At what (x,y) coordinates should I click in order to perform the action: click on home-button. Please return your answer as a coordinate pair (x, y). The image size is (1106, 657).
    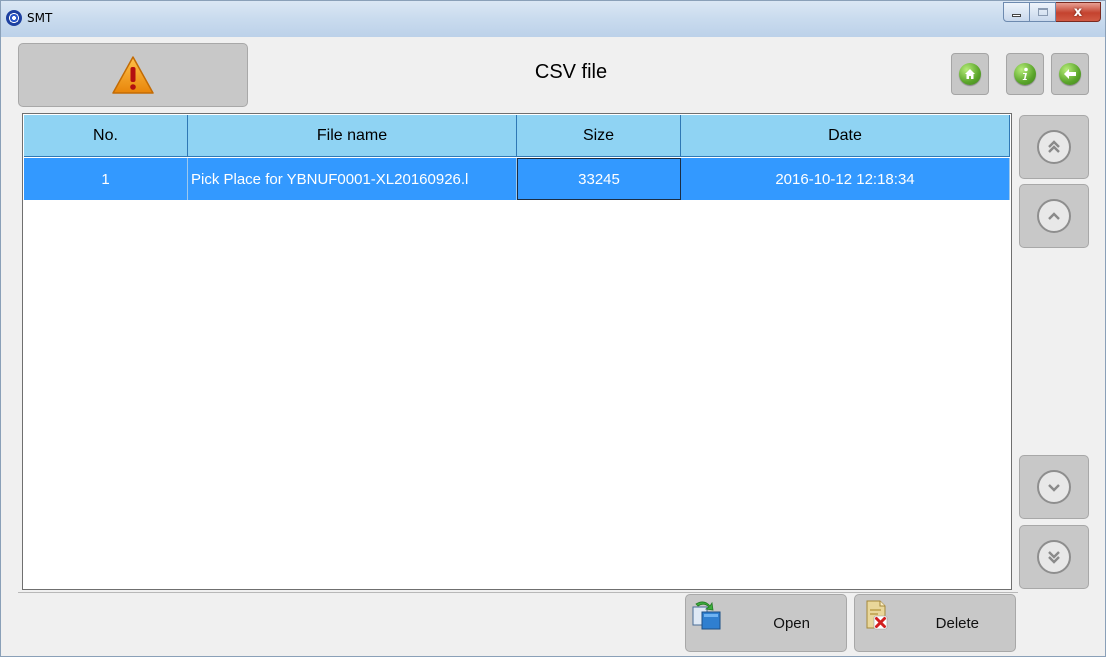
    Looking at the image, I should click on (970, 74).